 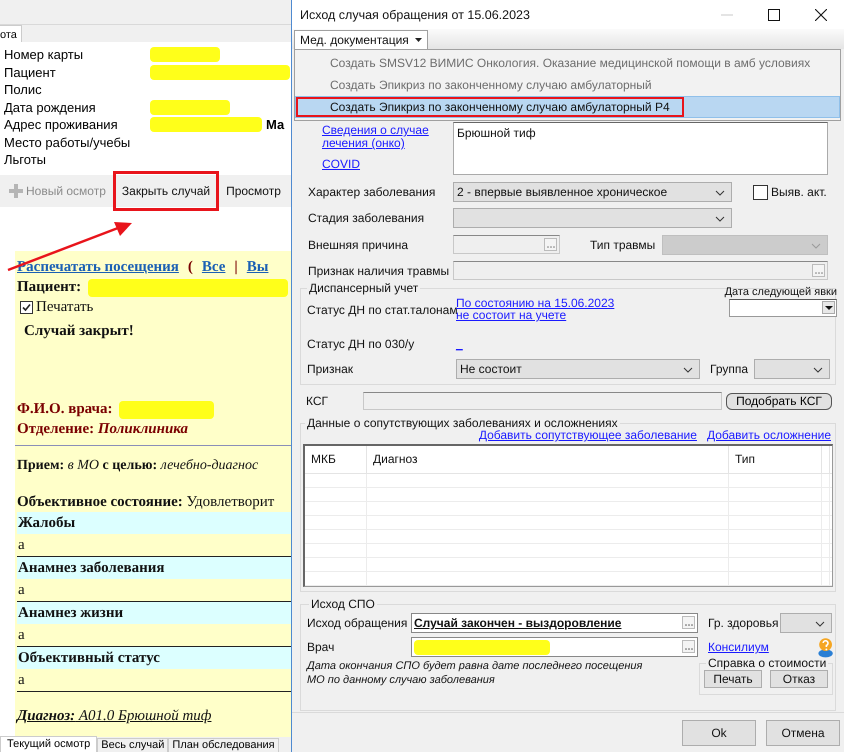 I want to click on objective-text: Объективное состояние: Удовлетворит, so click(x=146, y=502).